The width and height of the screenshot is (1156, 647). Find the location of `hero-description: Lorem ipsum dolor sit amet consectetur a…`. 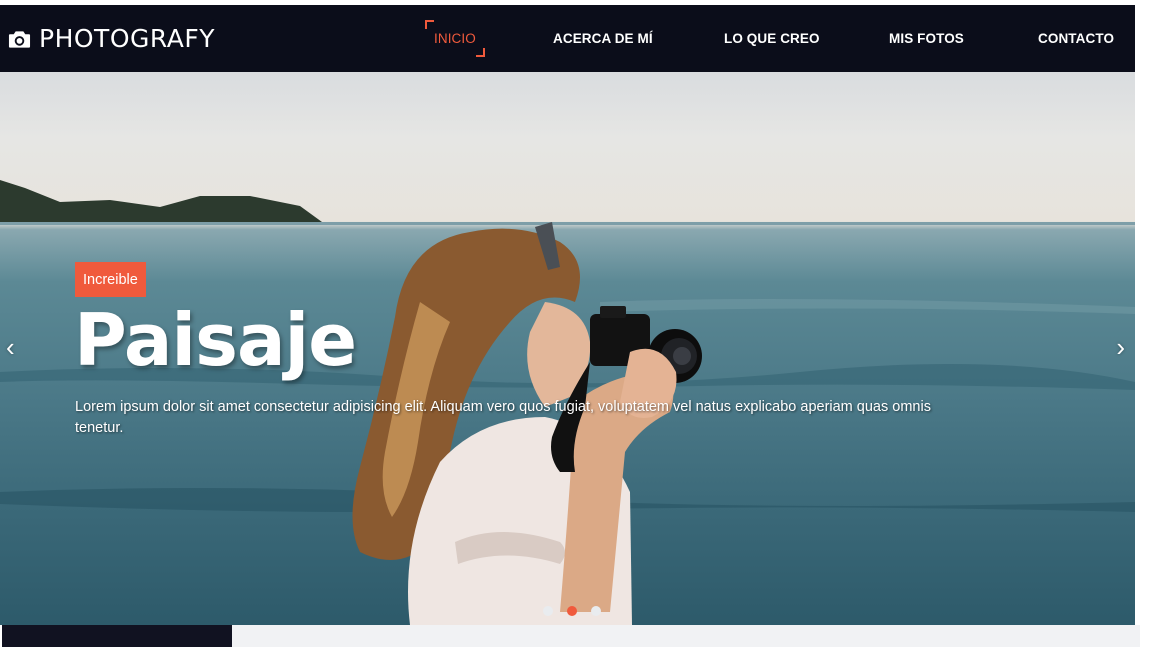

hero-description: Lorem ipsum dolor sit amet consectetur a… is located at coordinates (503, 417).